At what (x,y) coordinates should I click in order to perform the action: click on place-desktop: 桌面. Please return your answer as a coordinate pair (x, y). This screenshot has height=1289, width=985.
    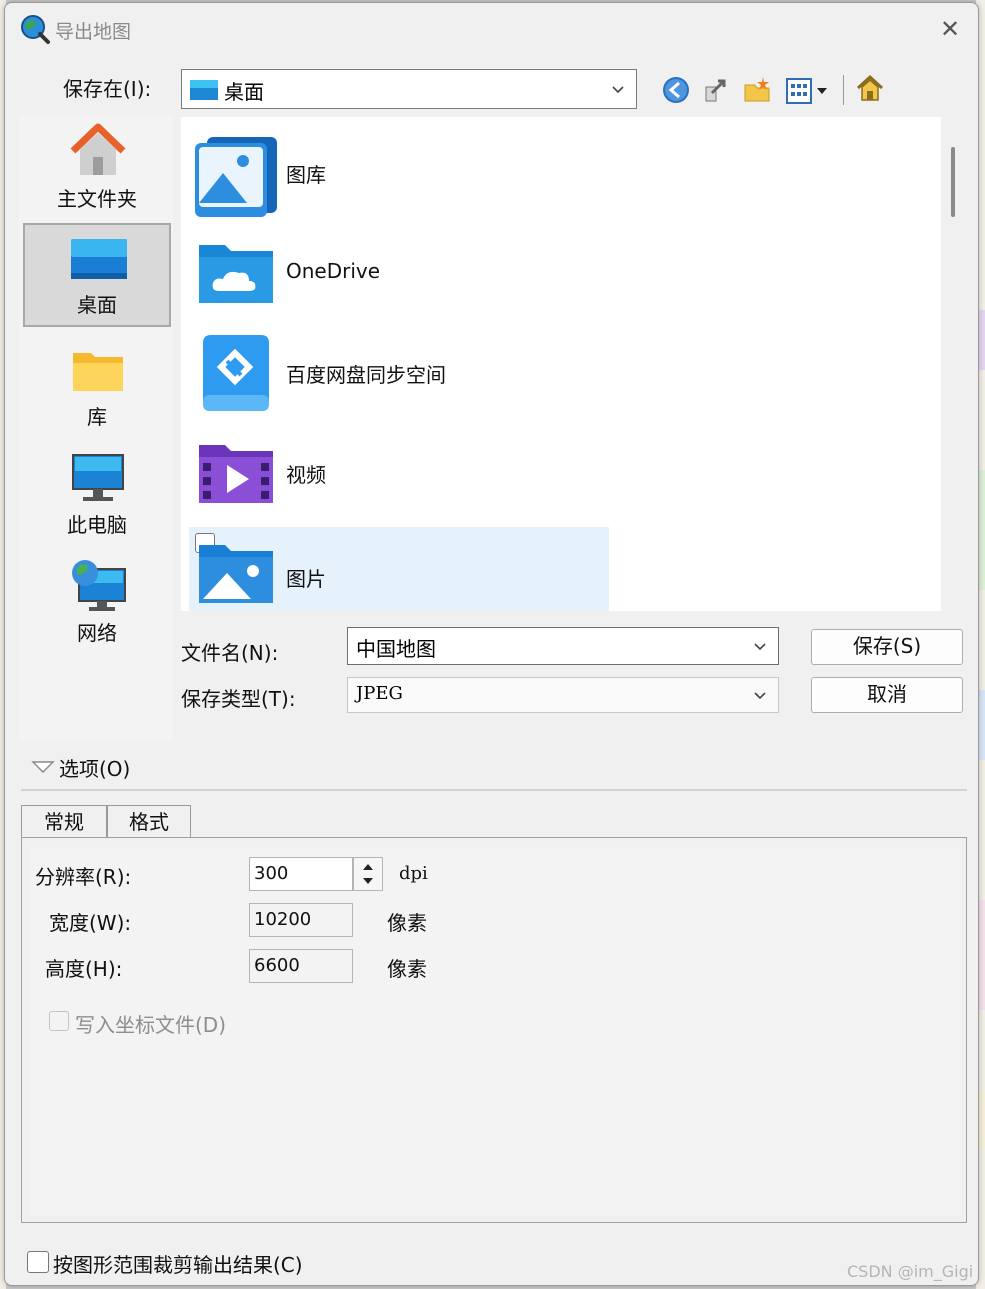
    Looking at the image, I should click on (97, 275).